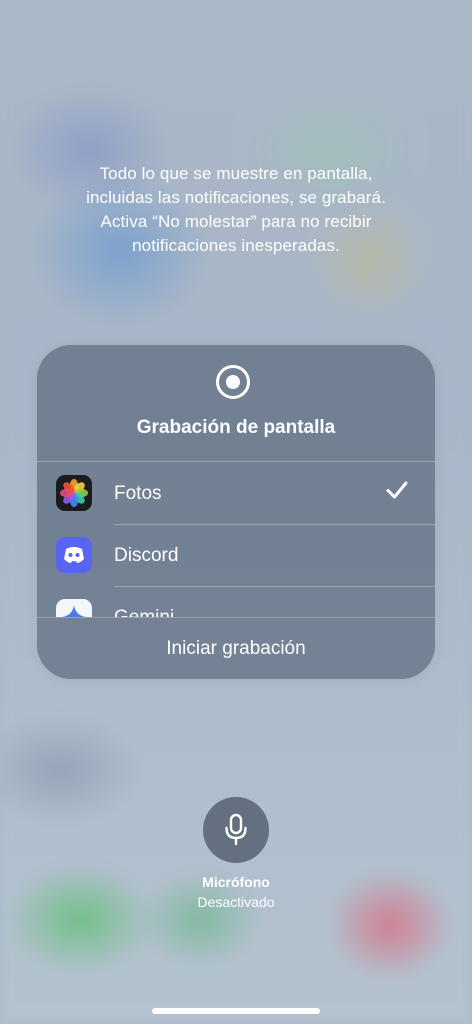 The height and width of the screenshot is (1024, 472). Describe the element at coordinates (233, 382) in the screenshot. I see `record-icon` at that location.